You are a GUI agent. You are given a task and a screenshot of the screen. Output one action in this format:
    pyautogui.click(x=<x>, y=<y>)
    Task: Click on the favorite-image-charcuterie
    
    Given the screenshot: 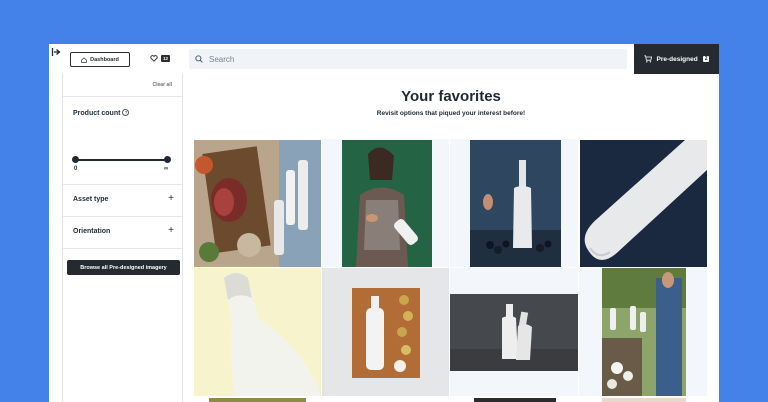 What is the action you would take?
    pyautogui.click(x=257, y=203)
    